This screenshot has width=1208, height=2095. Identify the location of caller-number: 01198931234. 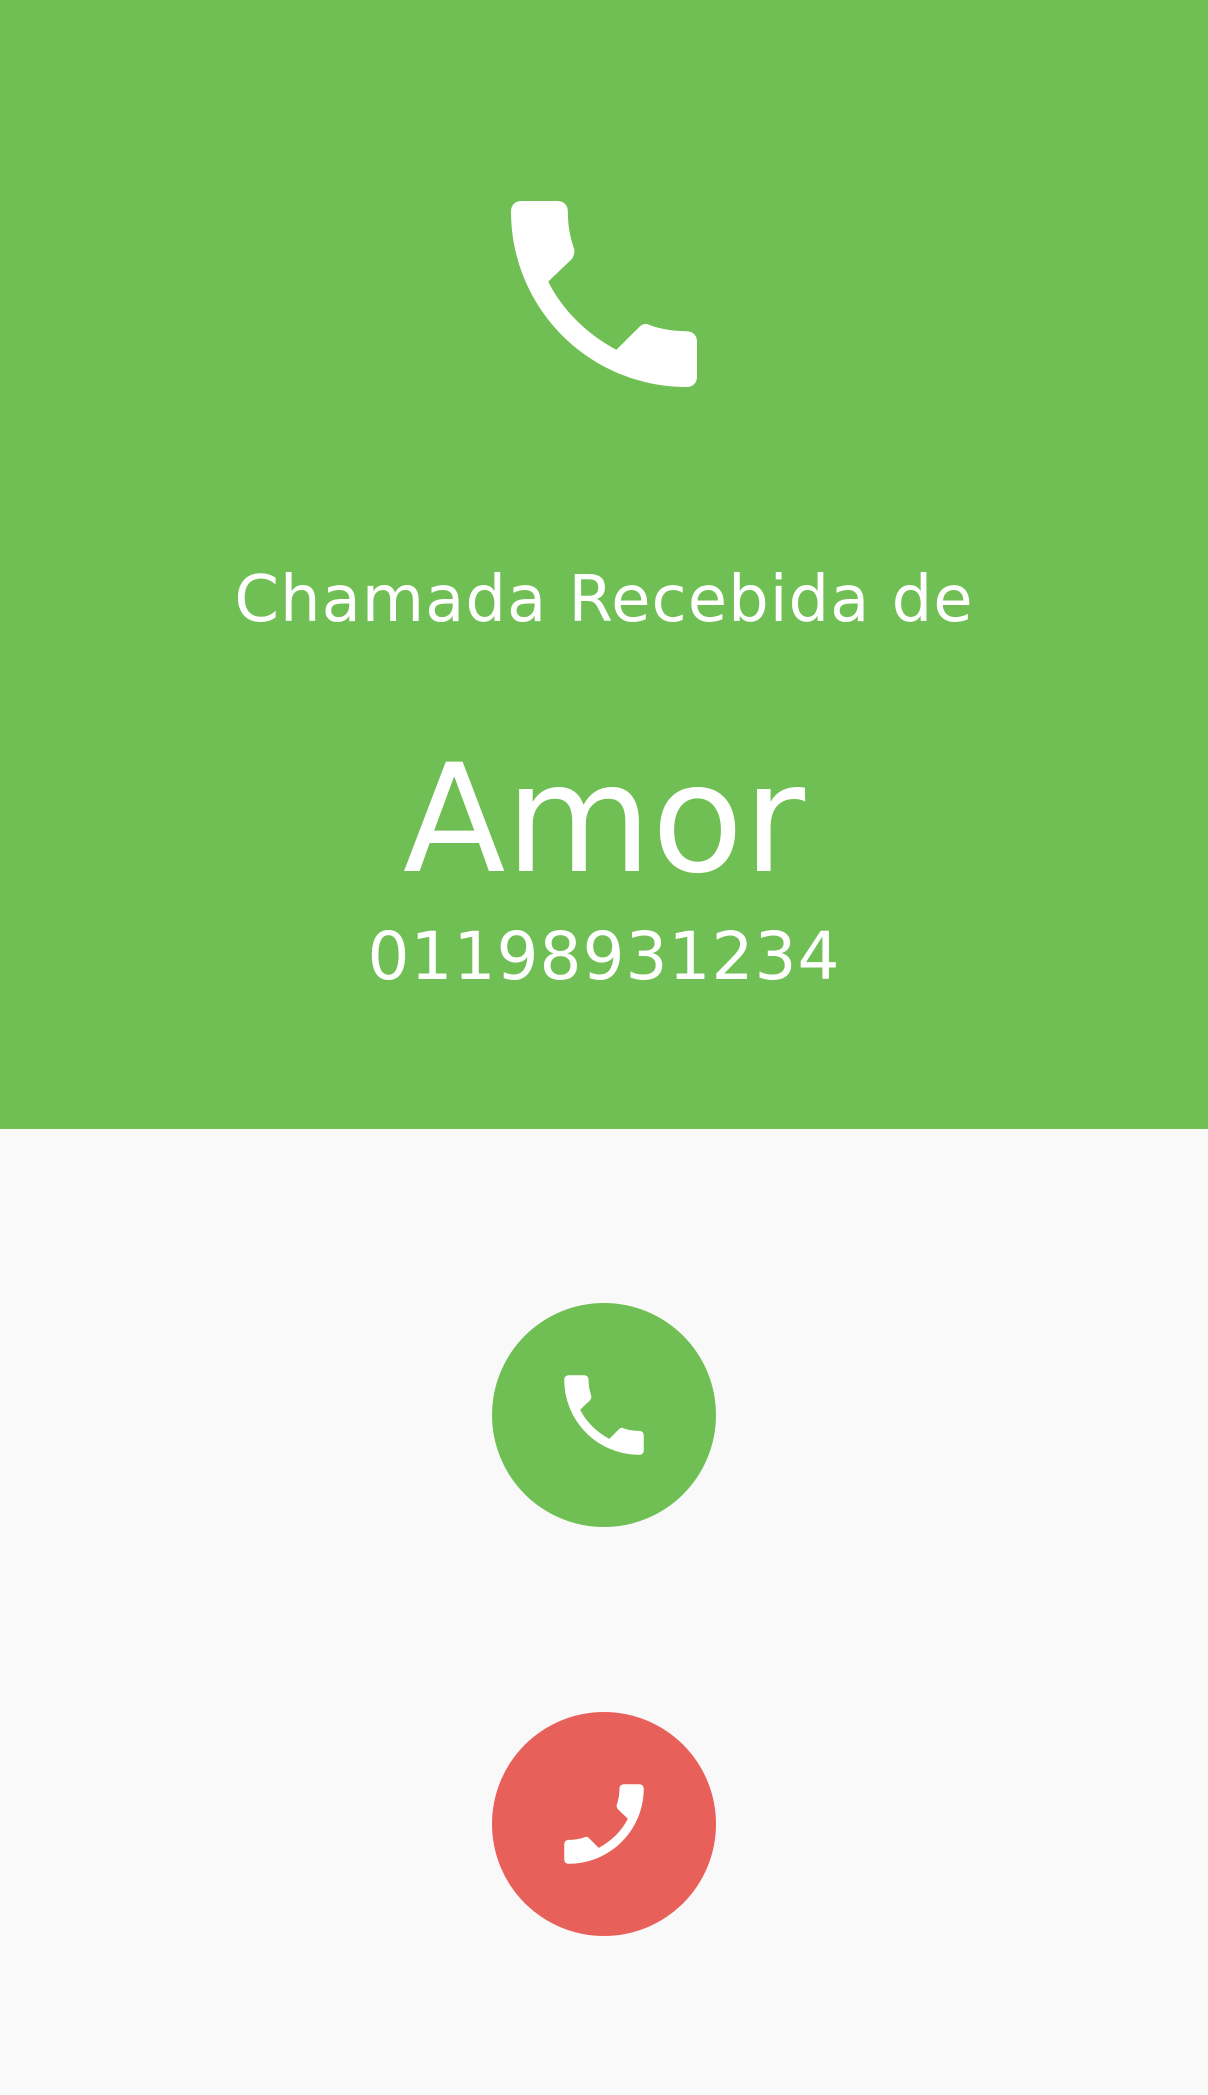
(604, 956).